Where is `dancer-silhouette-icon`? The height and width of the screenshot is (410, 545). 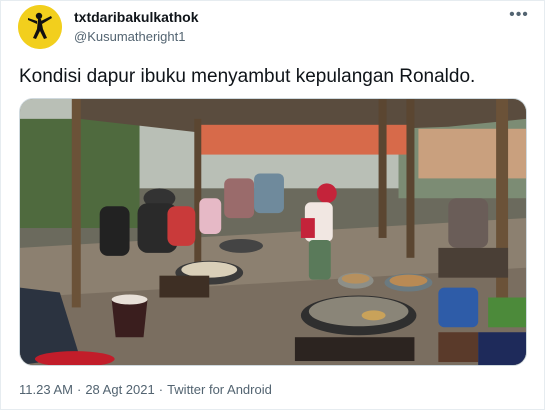
dancer-silhouette-icon is located at coordinates (40, 27).